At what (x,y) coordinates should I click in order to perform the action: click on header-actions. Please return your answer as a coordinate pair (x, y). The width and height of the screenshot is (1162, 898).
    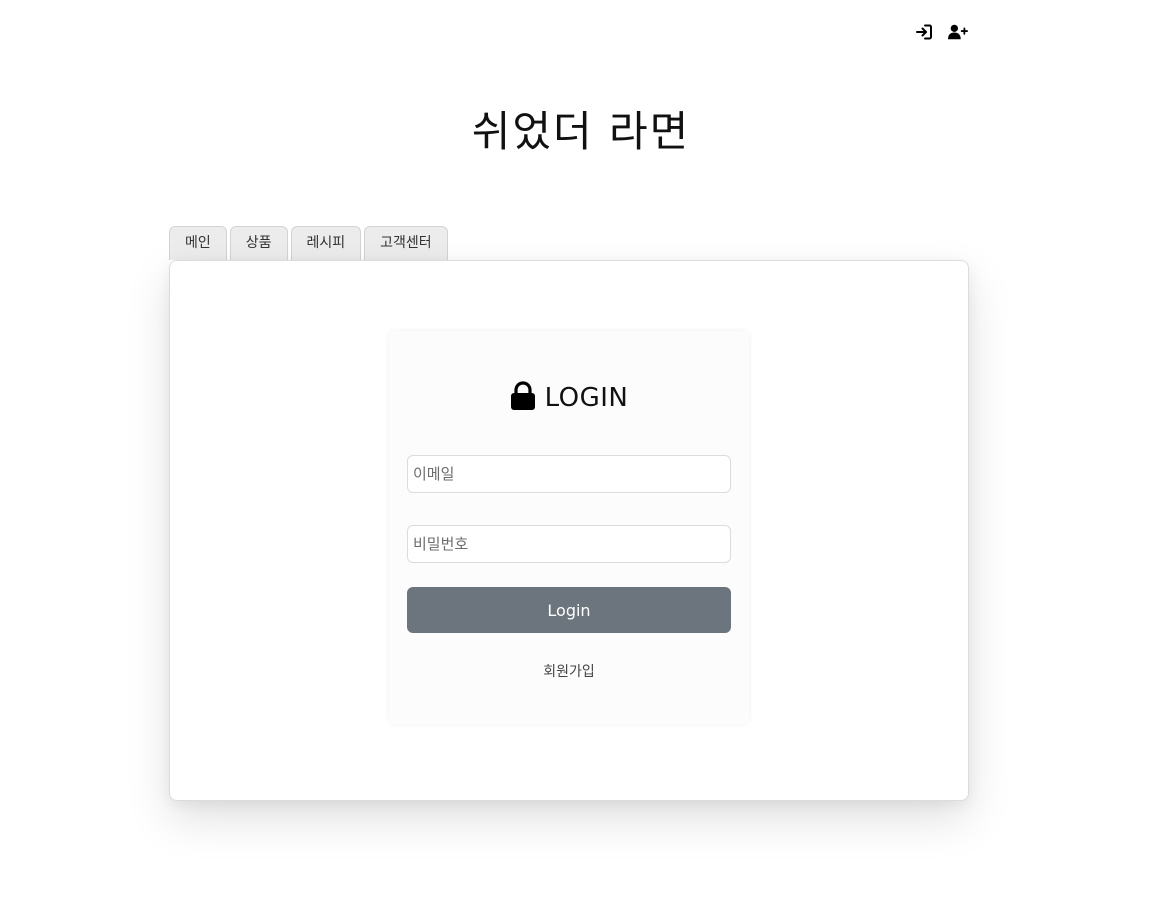
    Looking at the image, I should click on (941, 32).